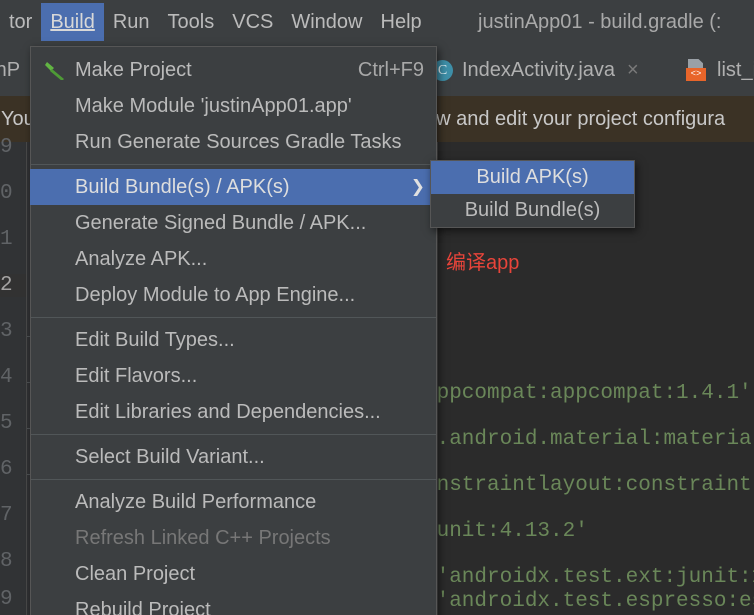 Image resolution: width=754 pixels, height=615 pixels. I want to click on xml-layout-icon: <>, so click(697, 70).